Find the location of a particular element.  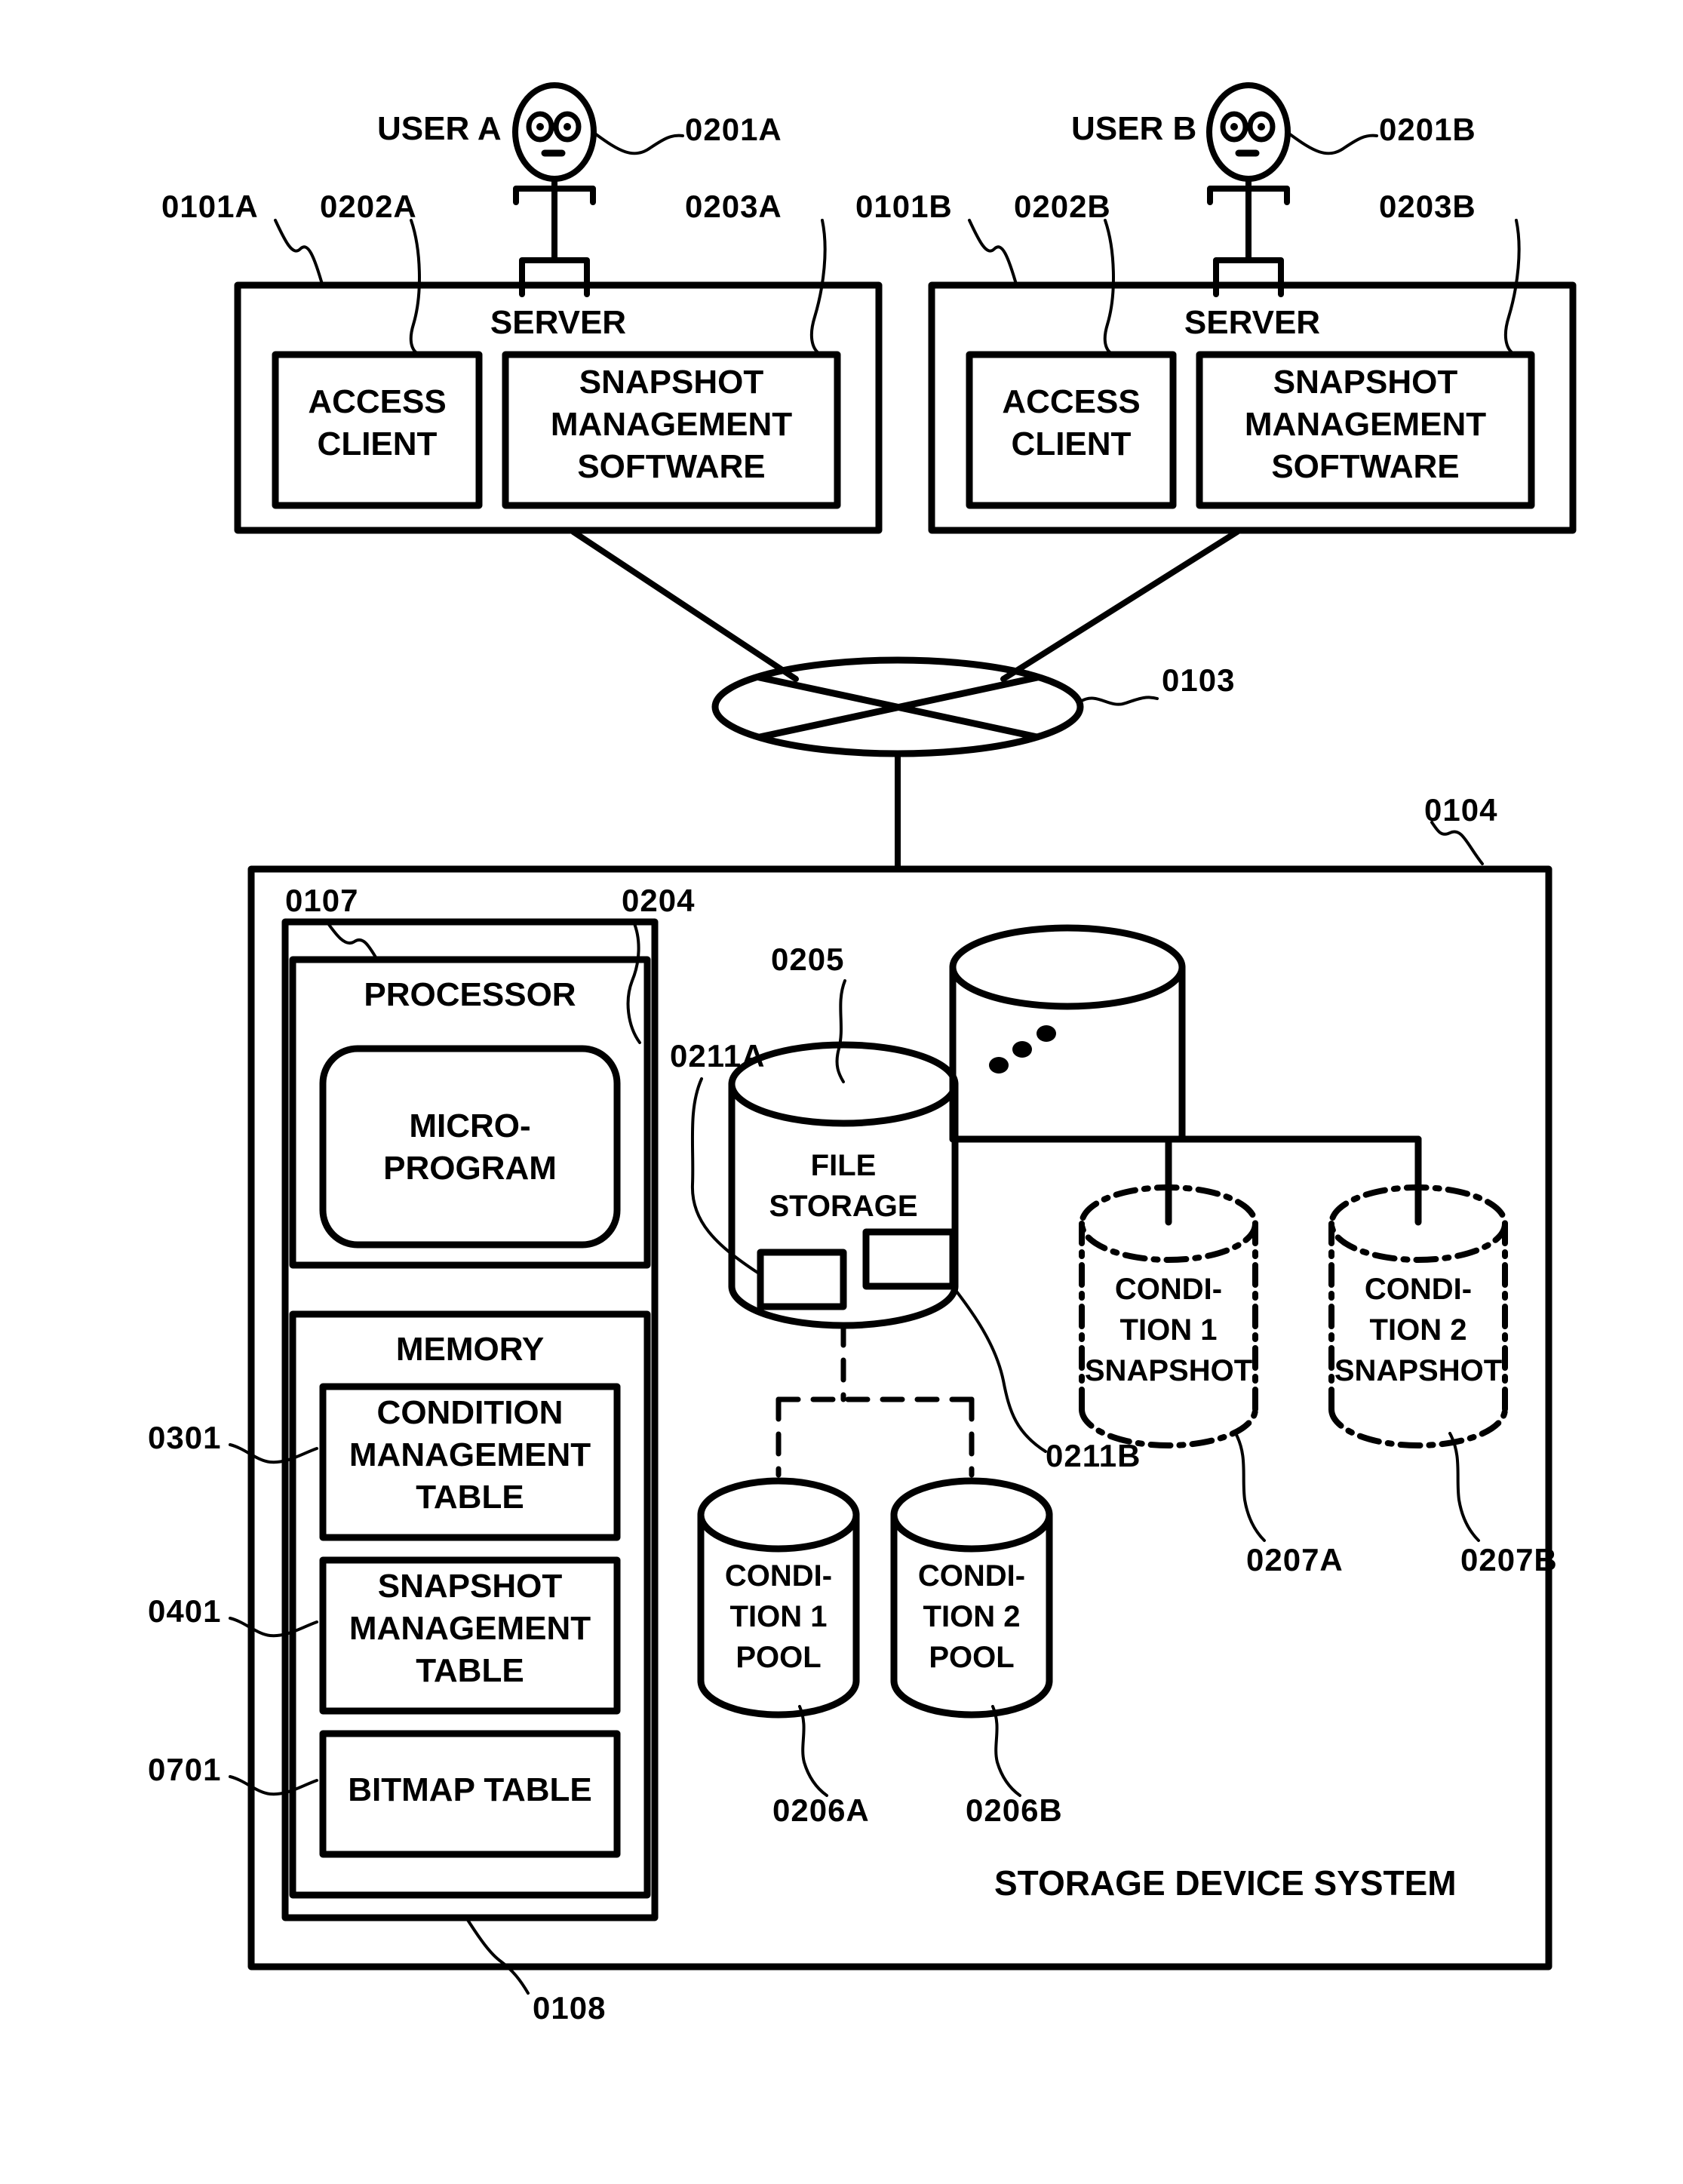

file-storage-ref: 0205 is located at coordinates (808, 959).